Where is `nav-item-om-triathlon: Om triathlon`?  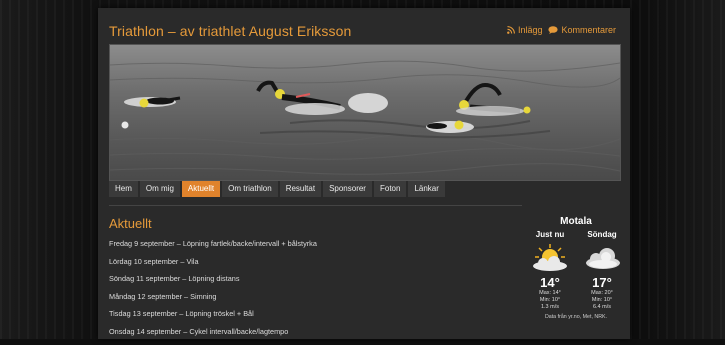
nav-item-om-triathlon: Om triathlon is located at coordinates (250, 189).